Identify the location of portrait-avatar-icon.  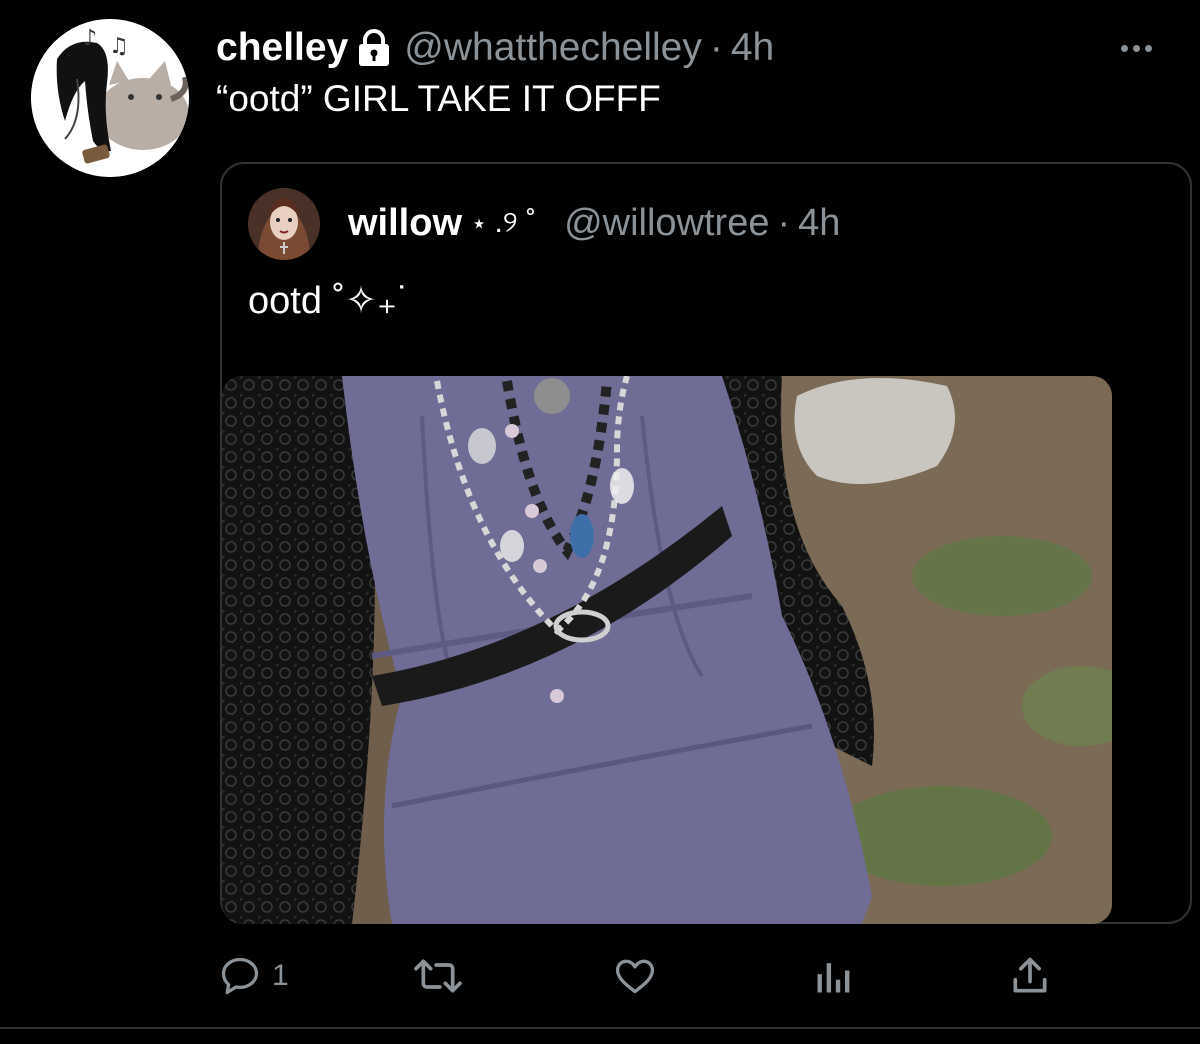
(284, 224).